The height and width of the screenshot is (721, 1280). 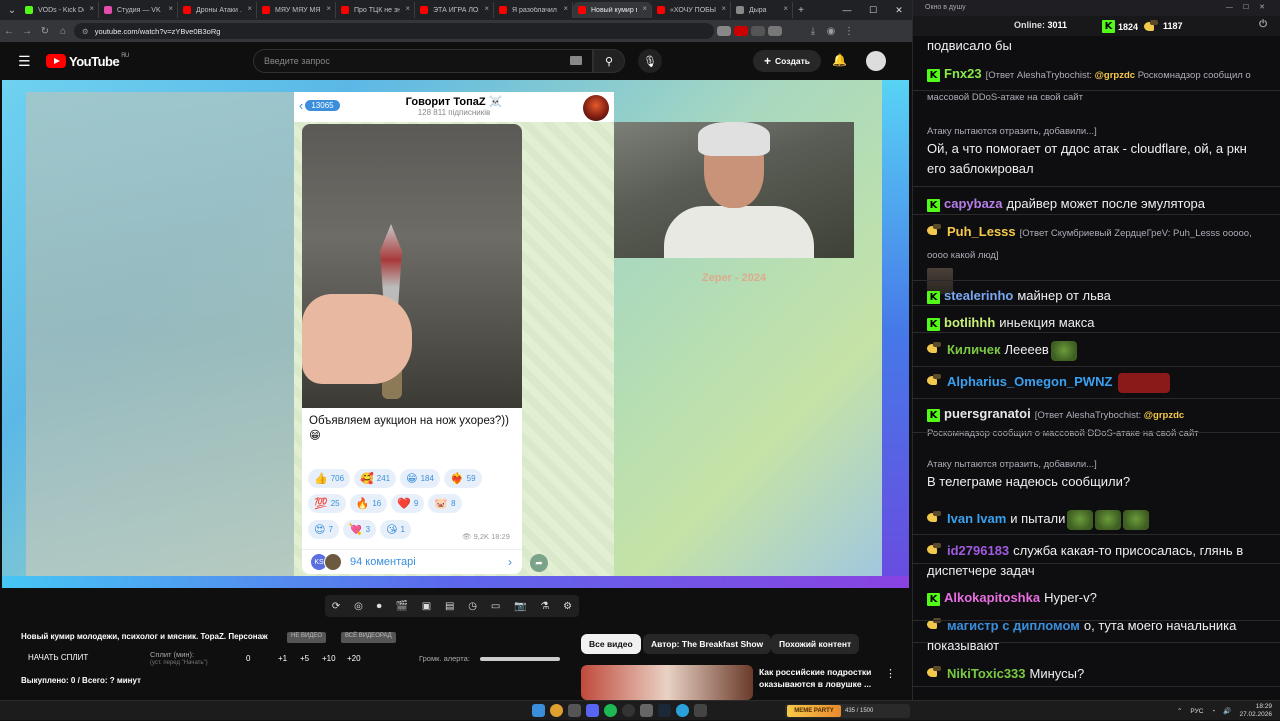 What do you see at coordinates (847, 711) in the screenshot?
I see `media-widget: MEME PARTY 435 / 1500` at bounding box center [847, 711].